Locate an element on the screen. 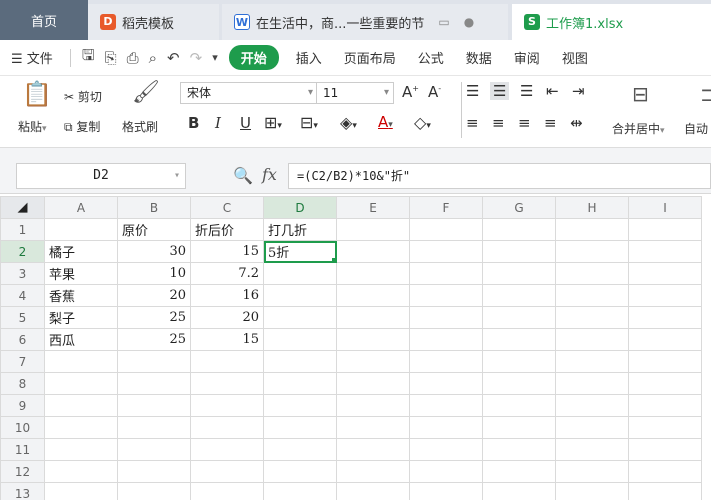  cell-i9 is located at coordinates (665, 405).